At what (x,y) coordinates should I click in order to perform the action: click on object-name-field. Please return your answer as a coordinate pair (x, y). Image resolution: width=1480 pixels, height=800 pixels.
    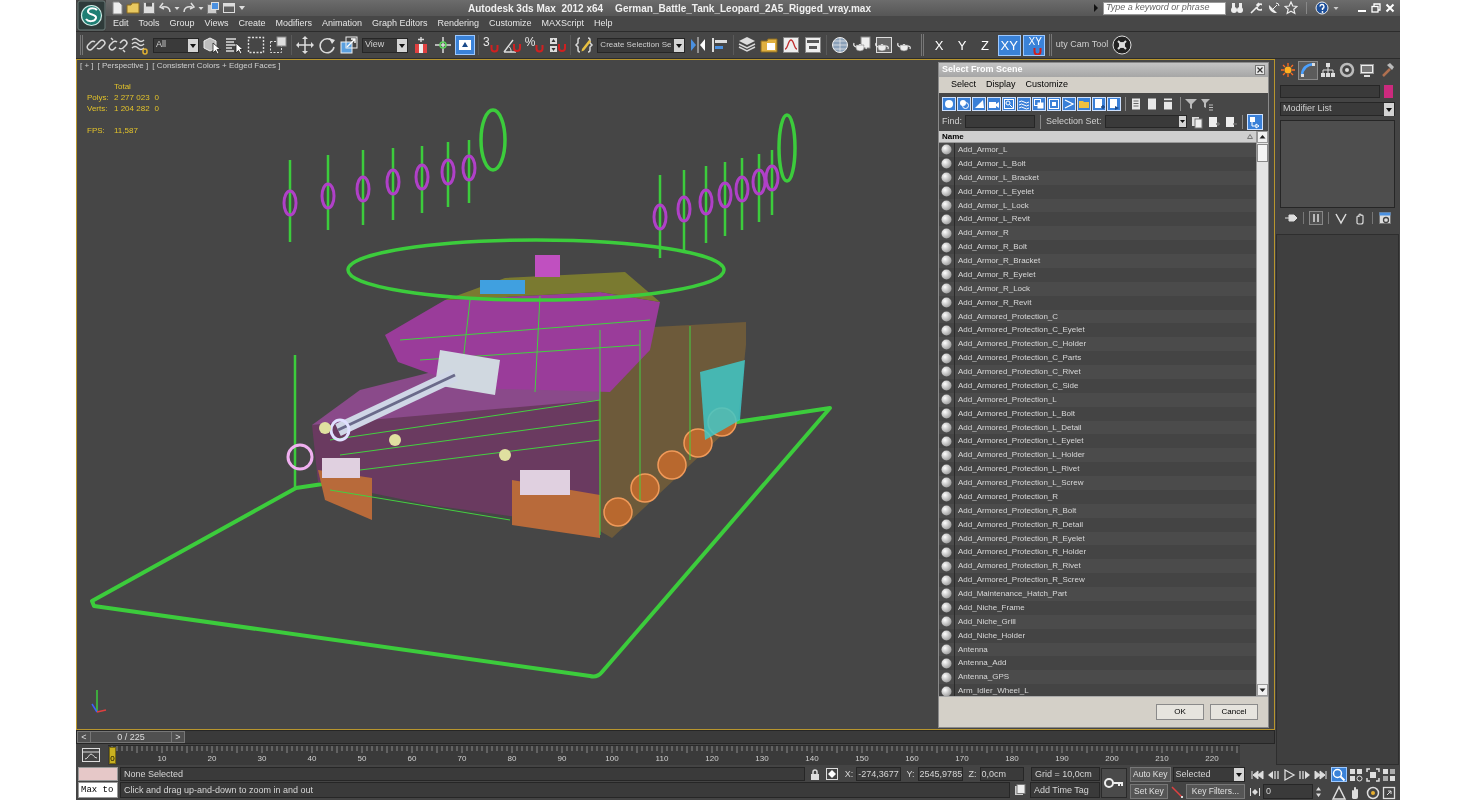
    Looking at the image, I should click on (1330, 91).